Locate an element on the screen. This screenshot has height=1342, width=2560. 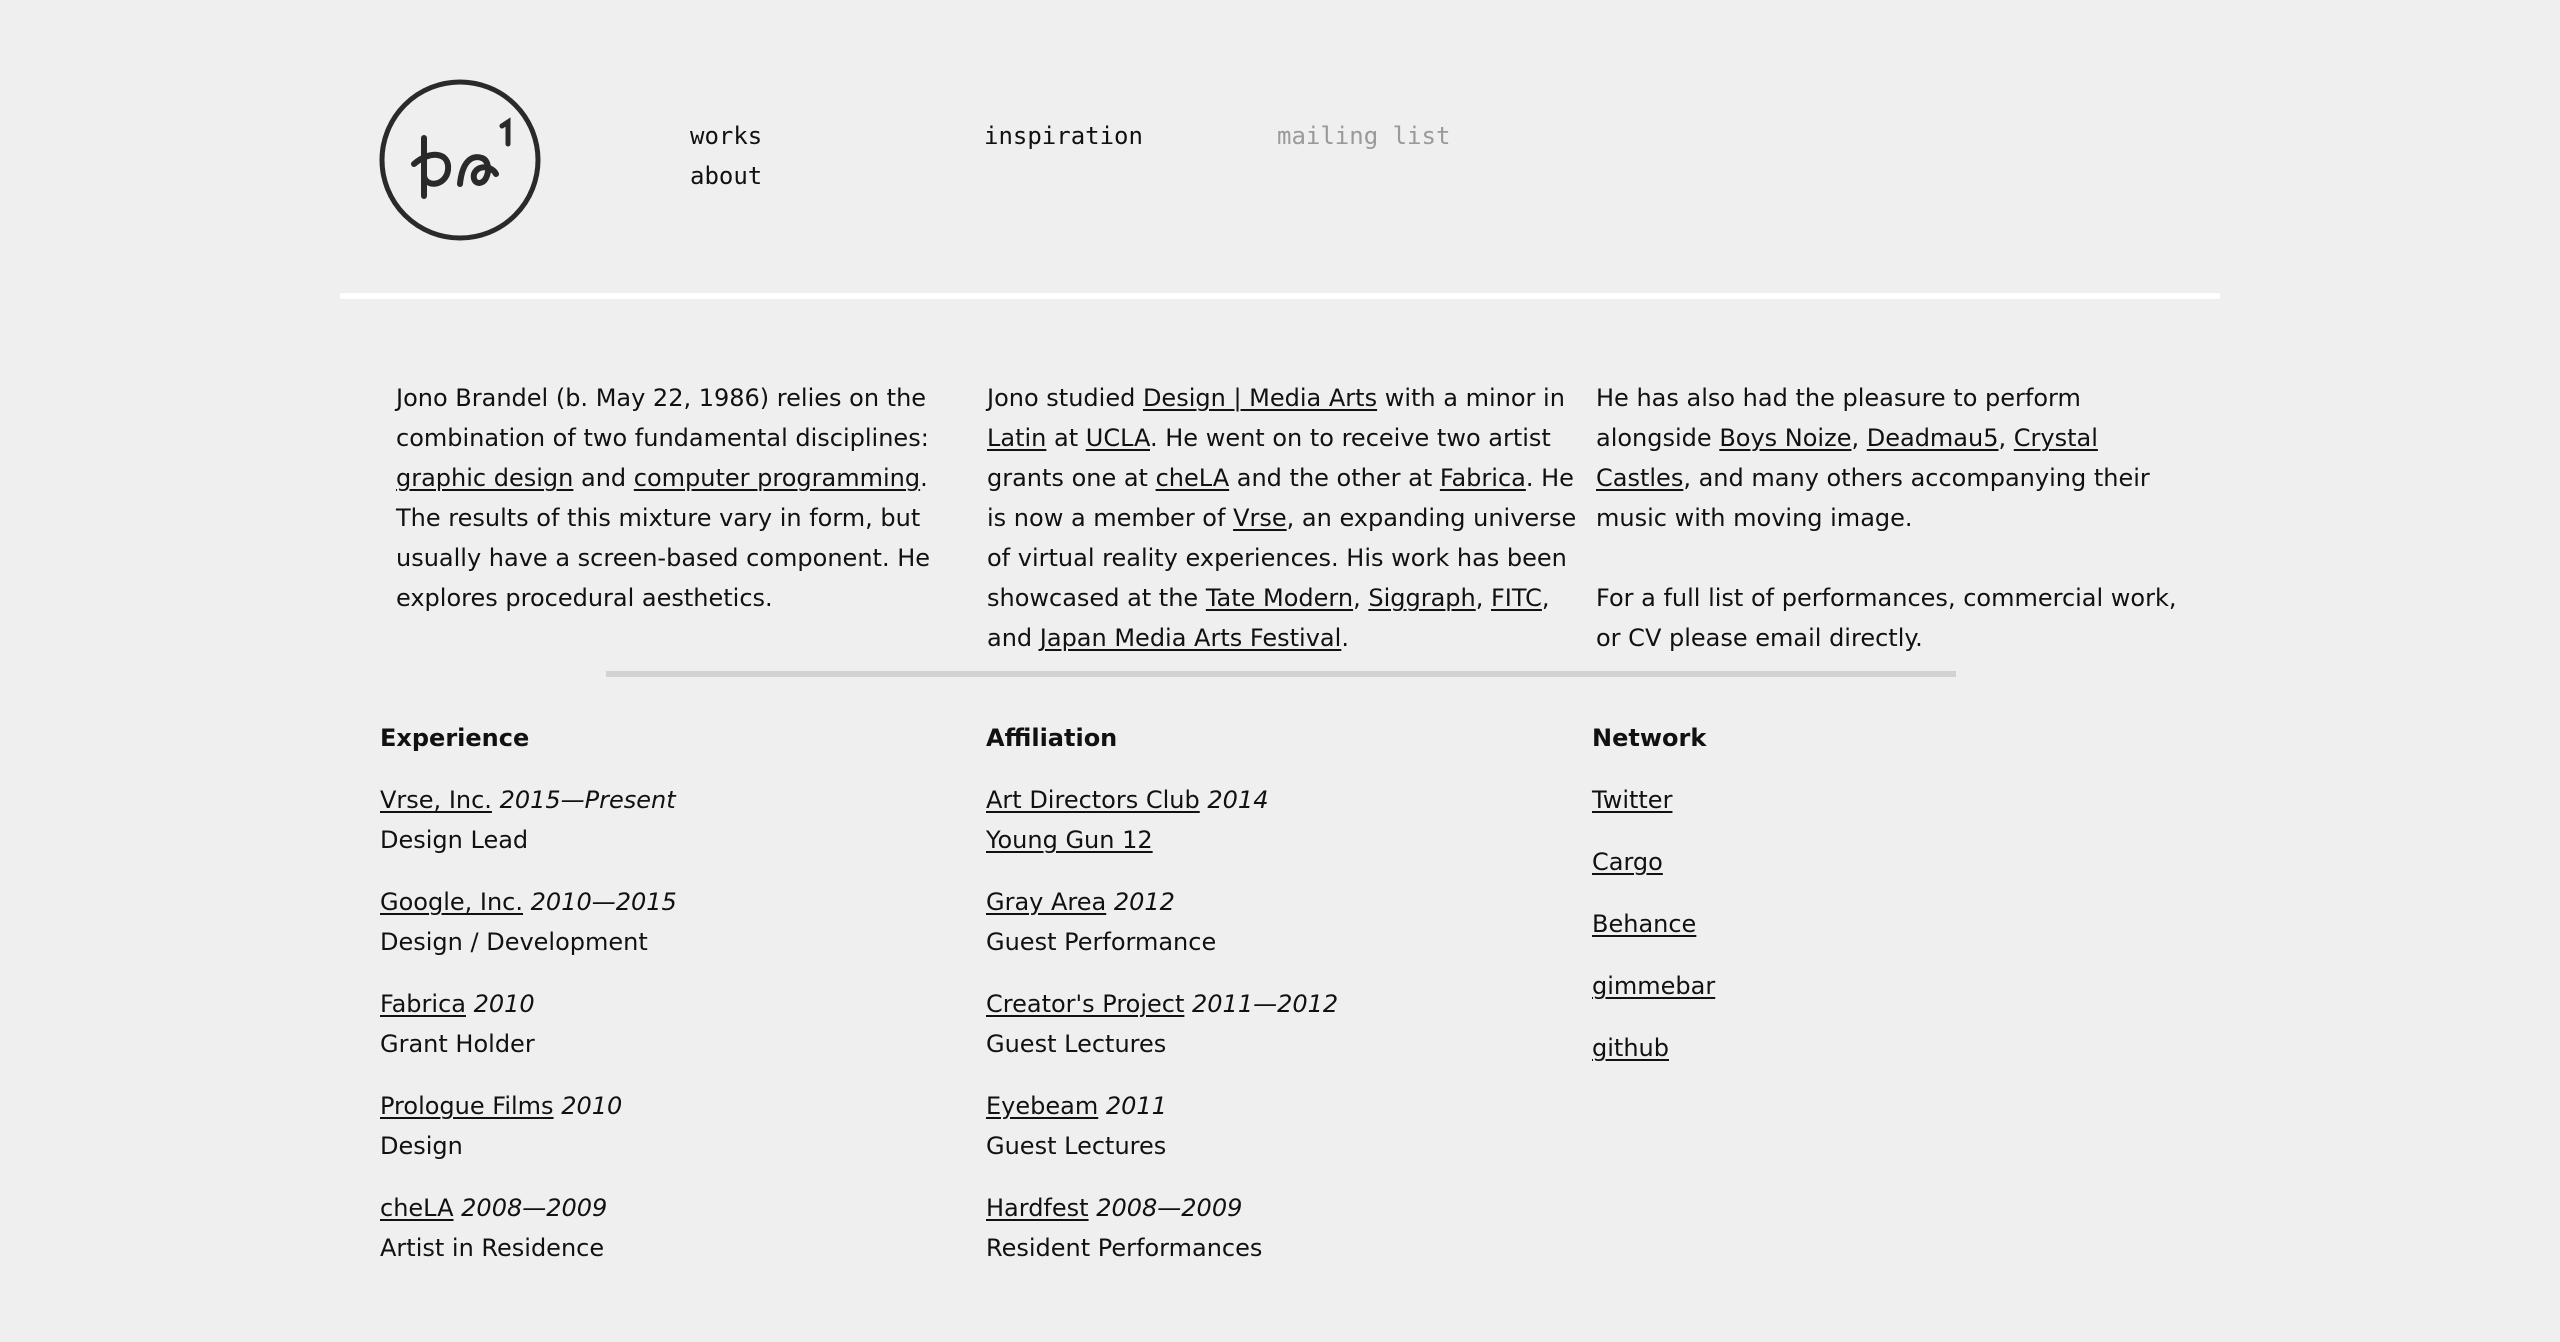
experience-years: 2015—Present is located at coordinates (587, 800).